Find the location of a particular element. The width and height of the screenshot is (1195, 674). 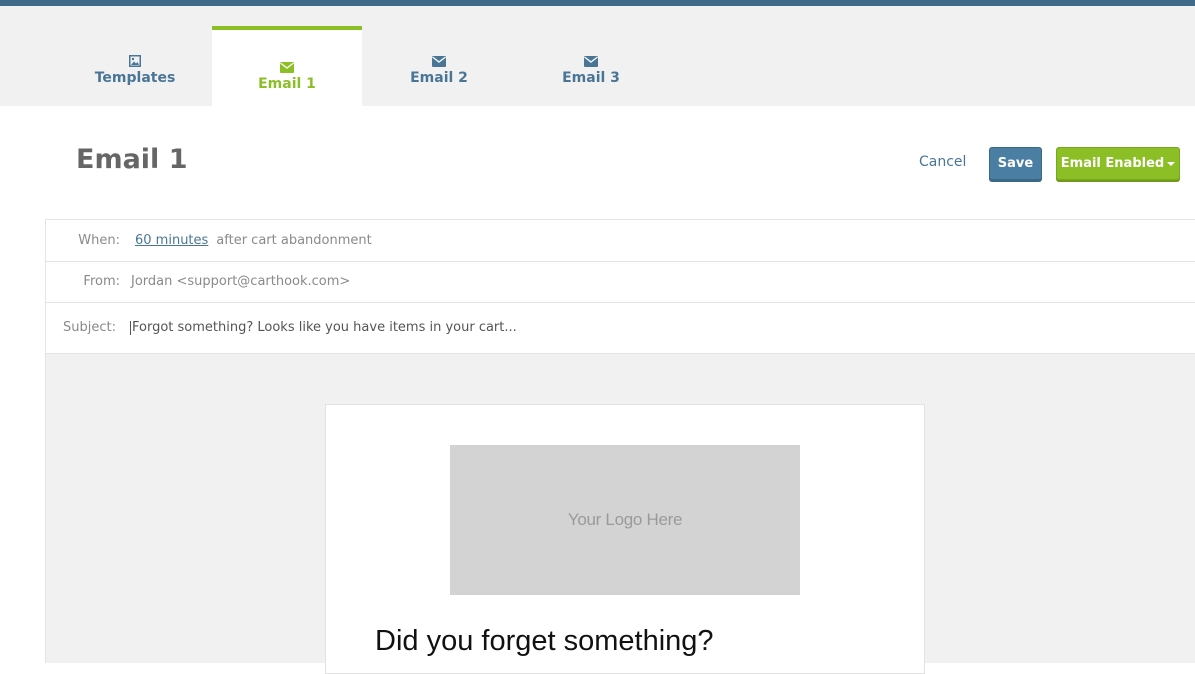

tab-email-1: Email 1 is located at coordinates (287, 69).